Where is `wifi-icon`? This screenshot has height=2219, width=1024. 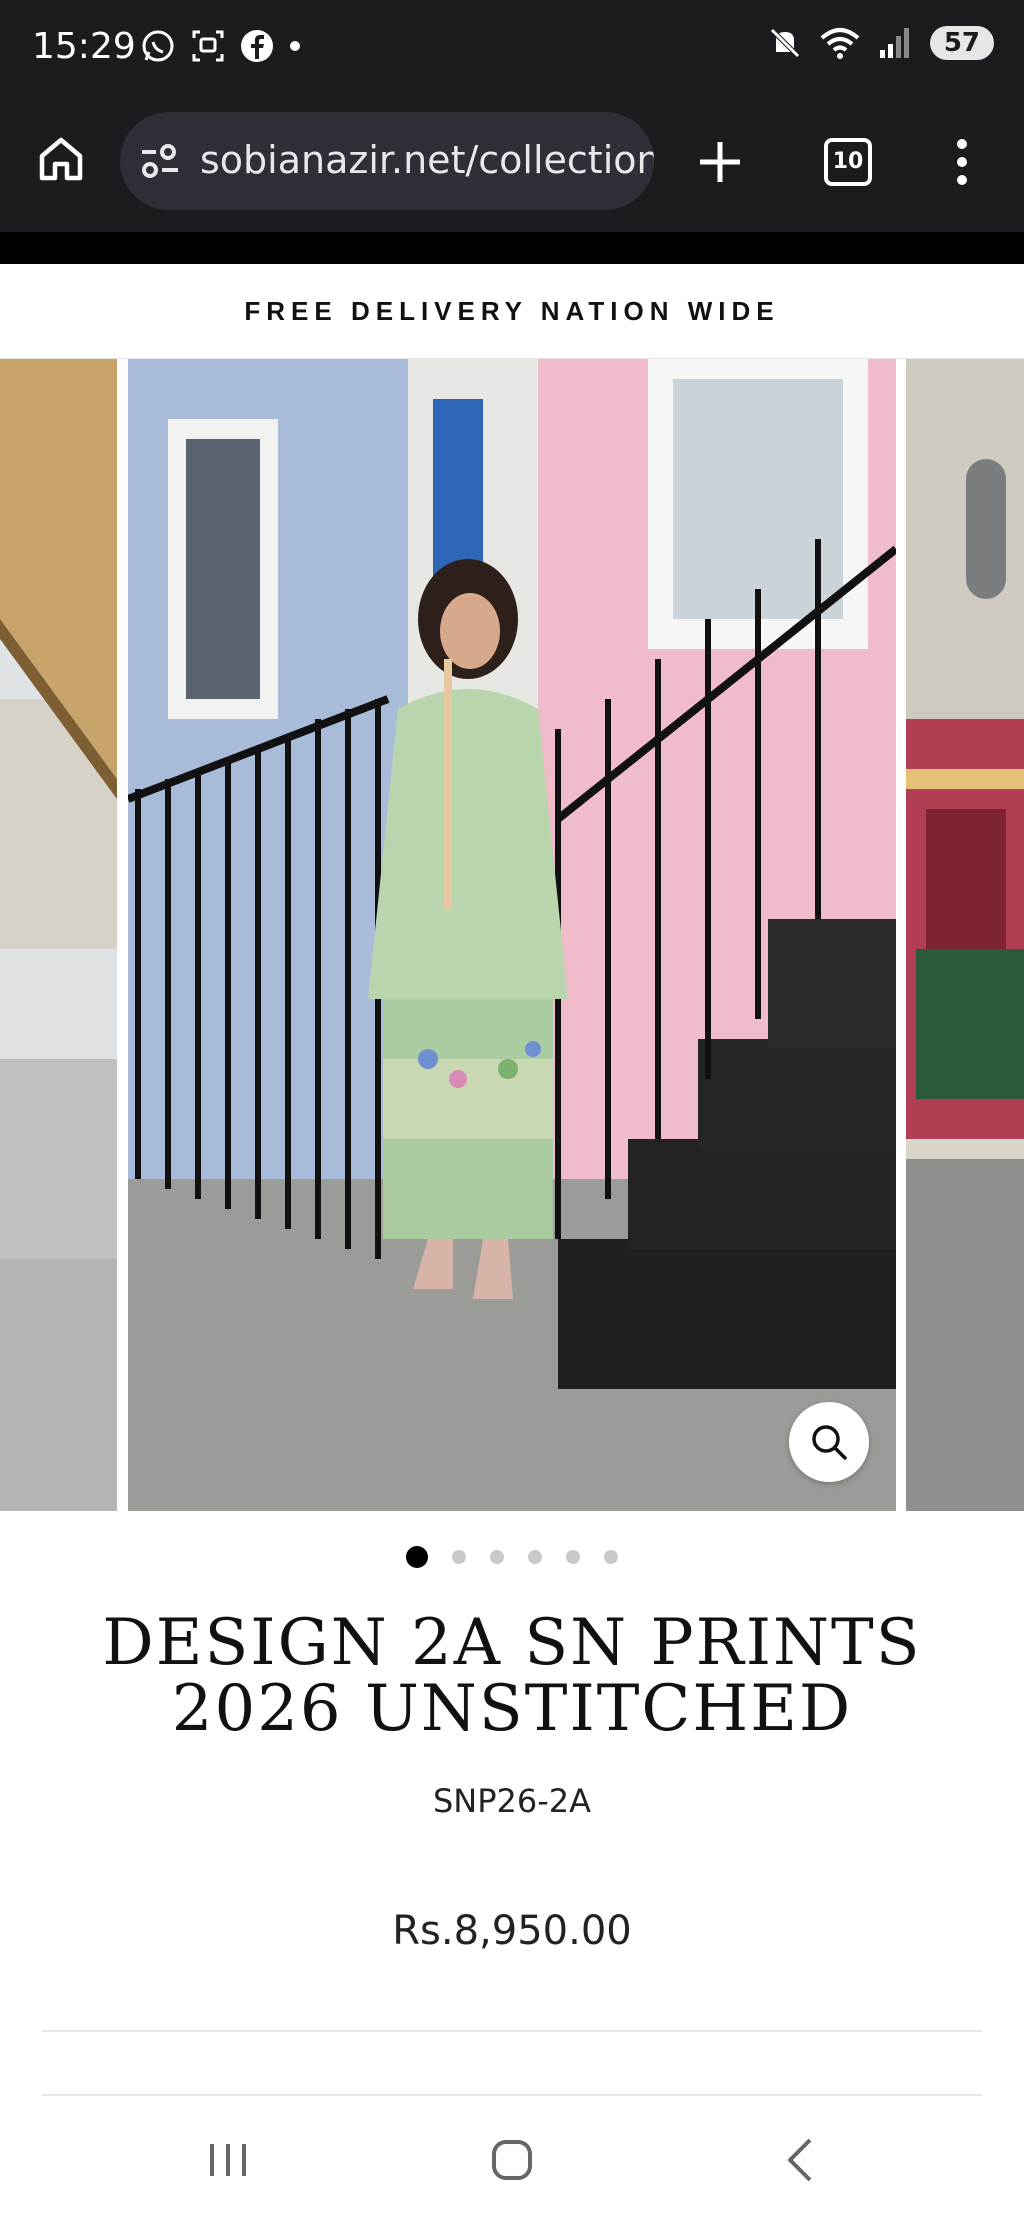
wifi-icon is located at coordinates (840, 43).